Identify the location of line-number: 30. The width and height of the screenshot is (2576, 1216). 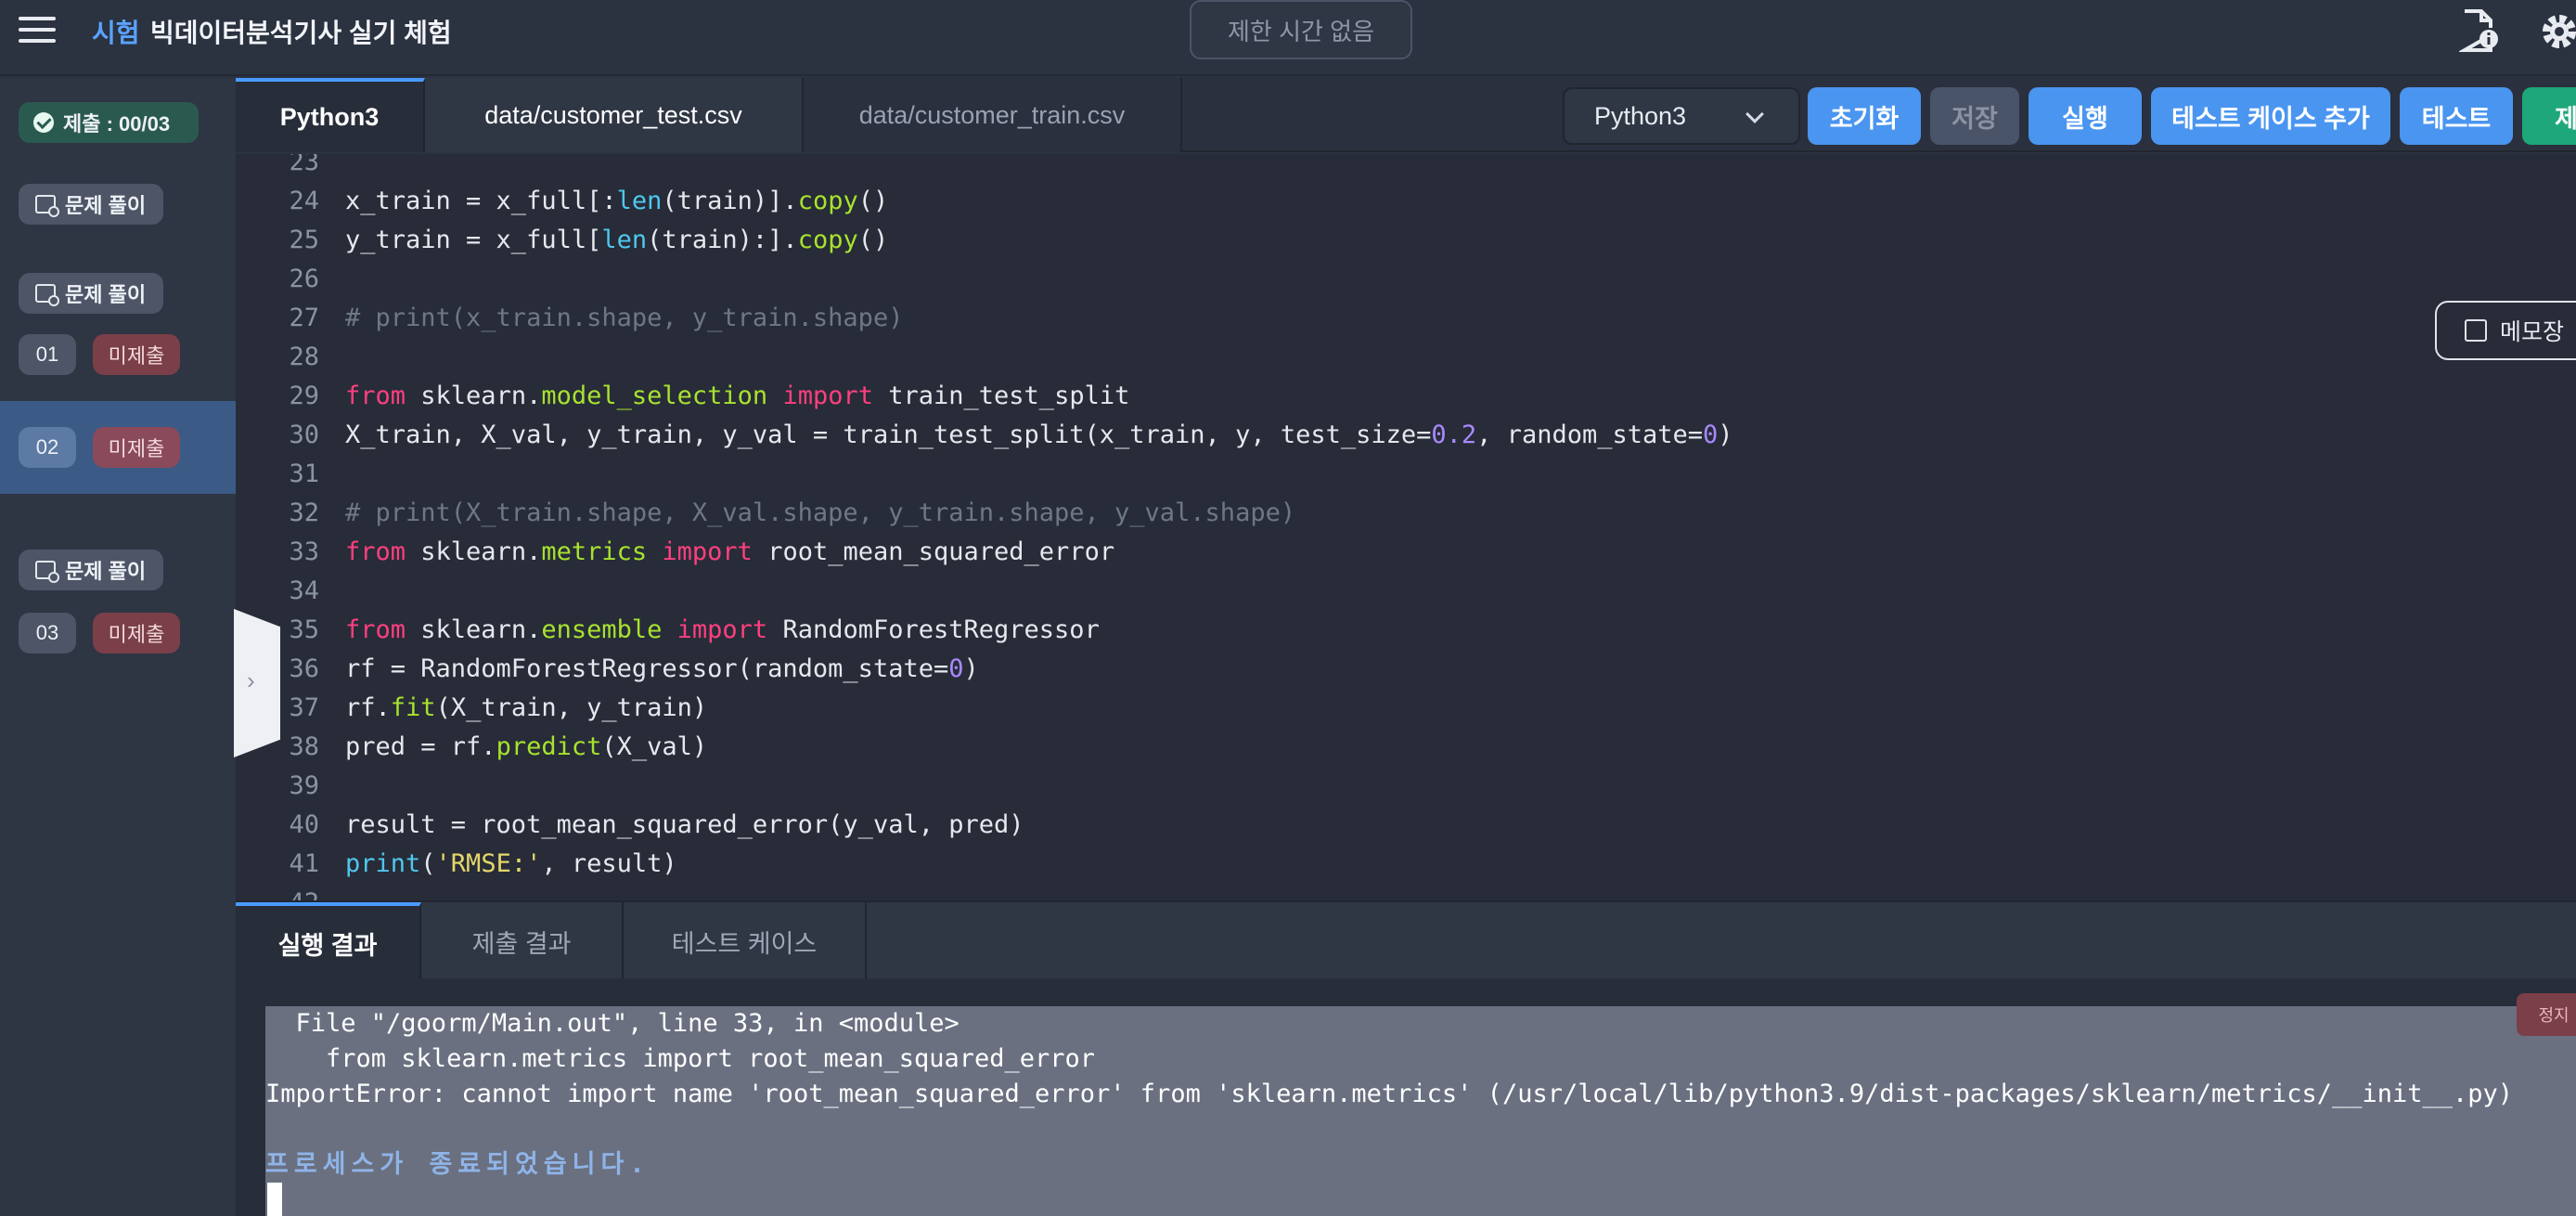
(304, 434).